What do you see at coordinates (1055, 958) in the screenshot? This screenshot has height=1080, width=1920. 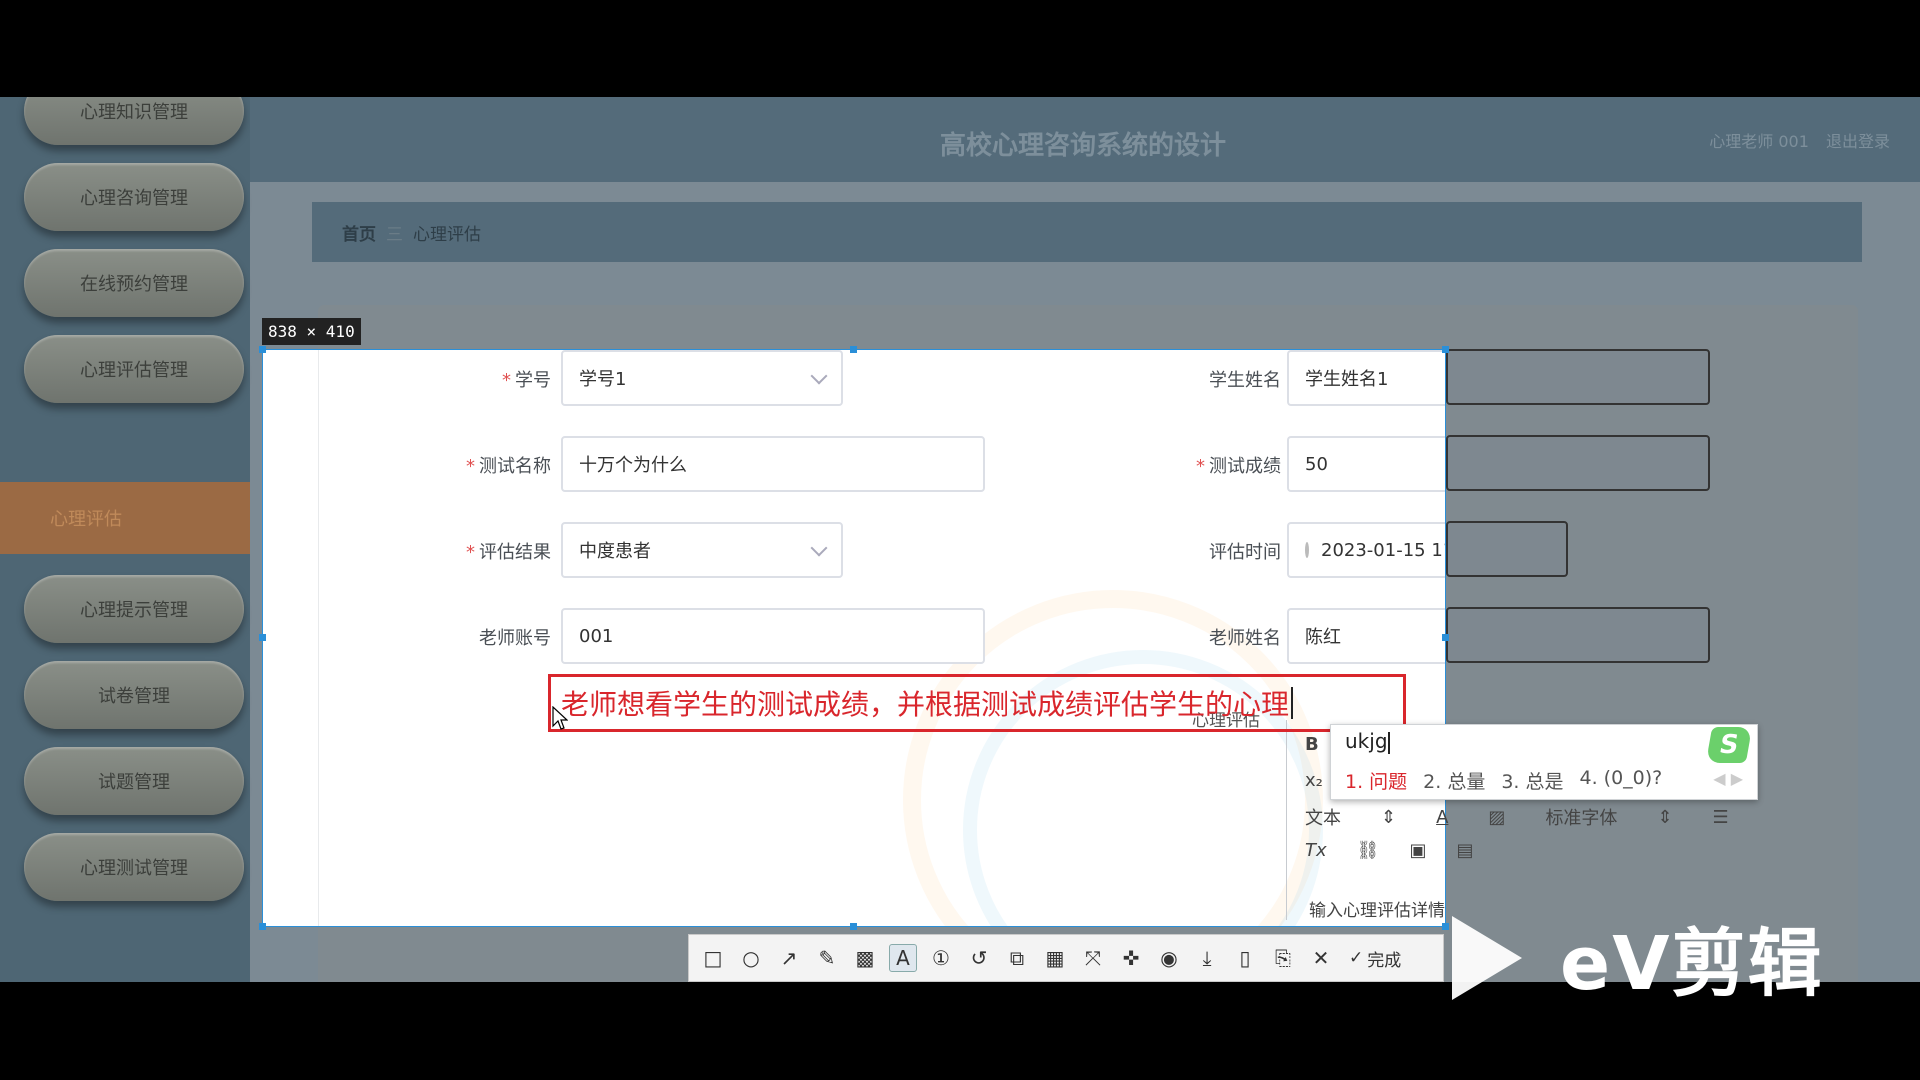 I see `ocr-icon: ▦` at bounding box center [1055, 958].